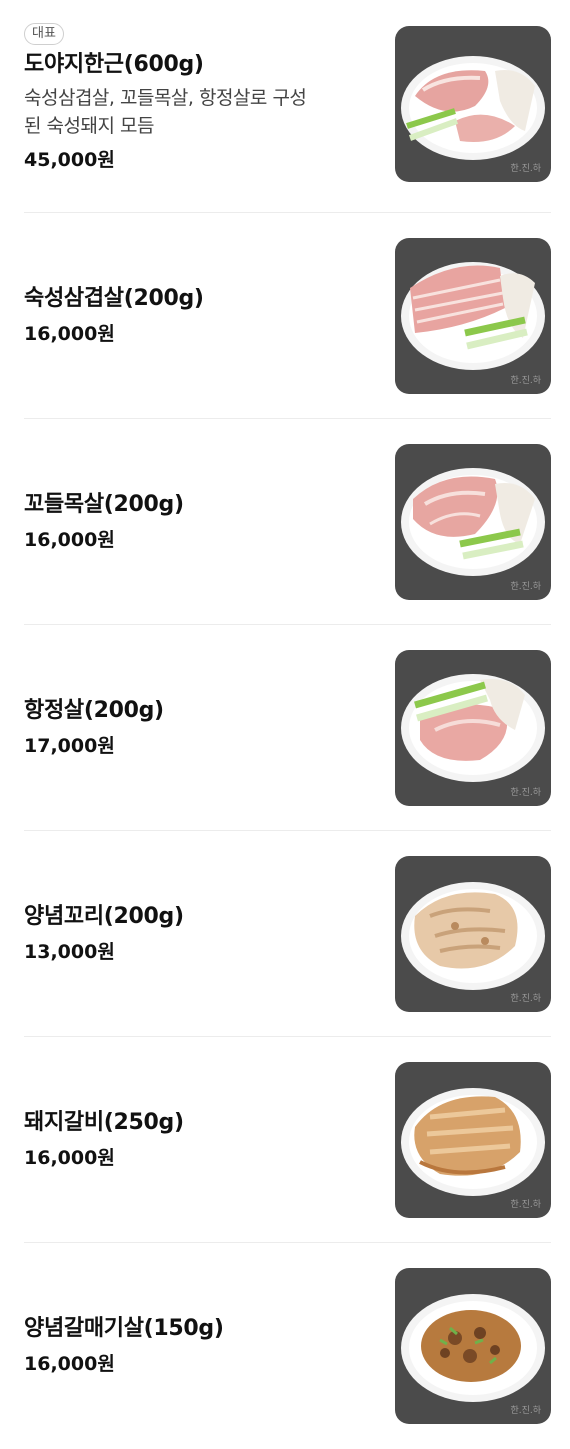 This screenshot has width=570, height=1449. What do you see at coordinates (209, 1346) in the screenshot?
I see `menu-item-info: 양념갈매기살(150g) 16,000원` at bounding box center [209, 1346].